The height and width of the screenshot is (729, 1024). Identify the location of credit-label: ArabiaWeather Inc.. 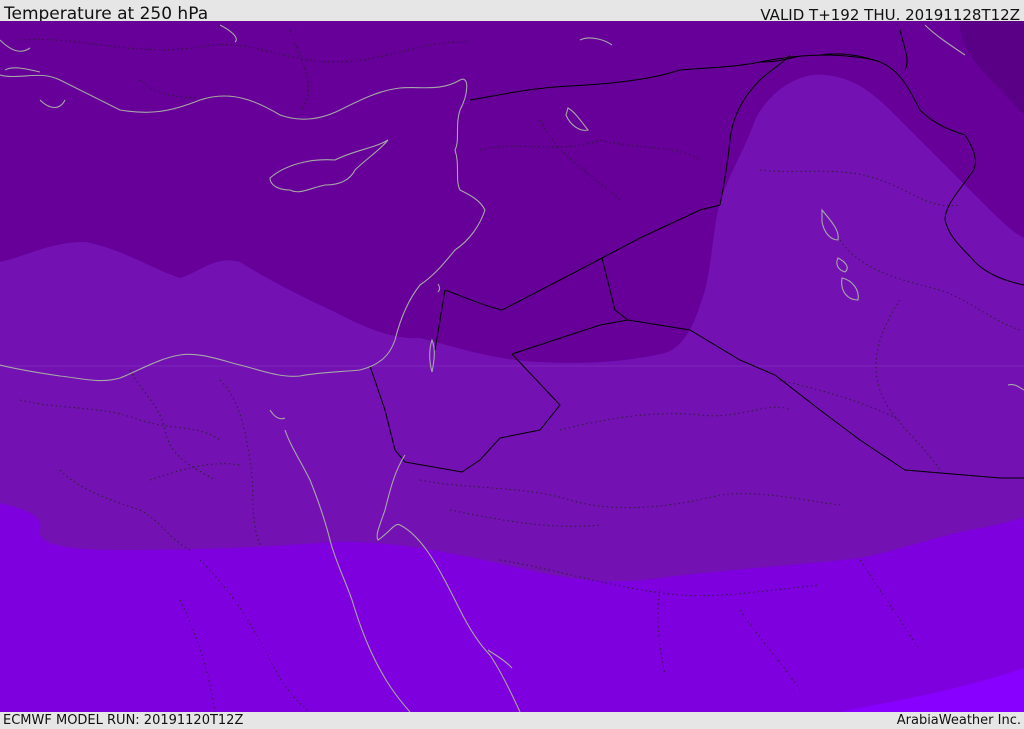
(958, 720).